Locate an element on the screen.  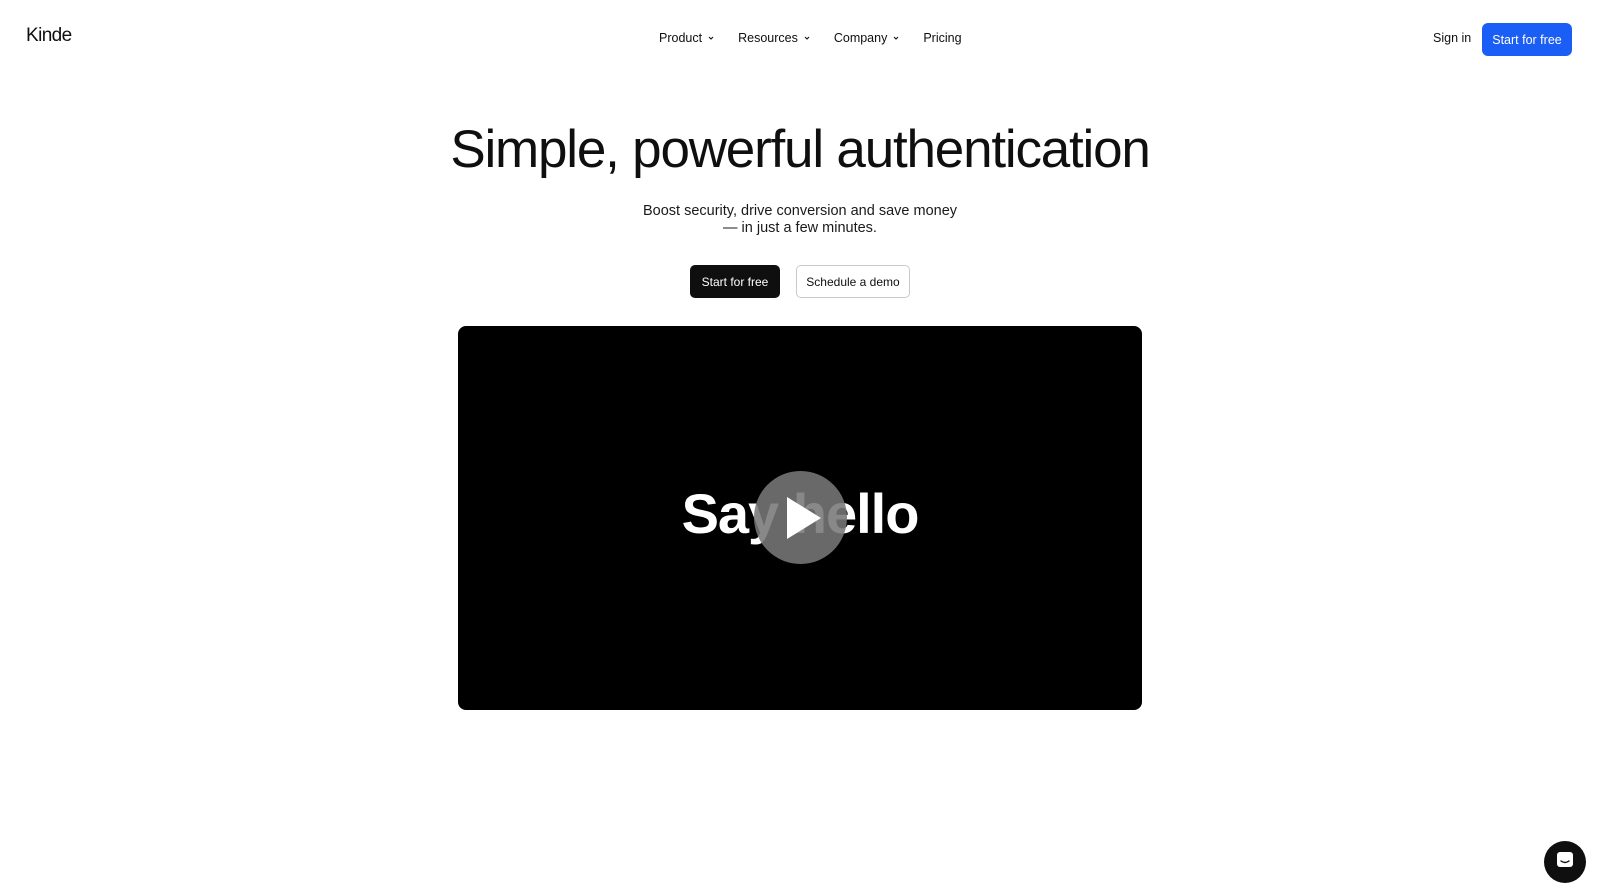
hero-cta-row: Start for free Schedule a demo is located at coordinates (800, 282).